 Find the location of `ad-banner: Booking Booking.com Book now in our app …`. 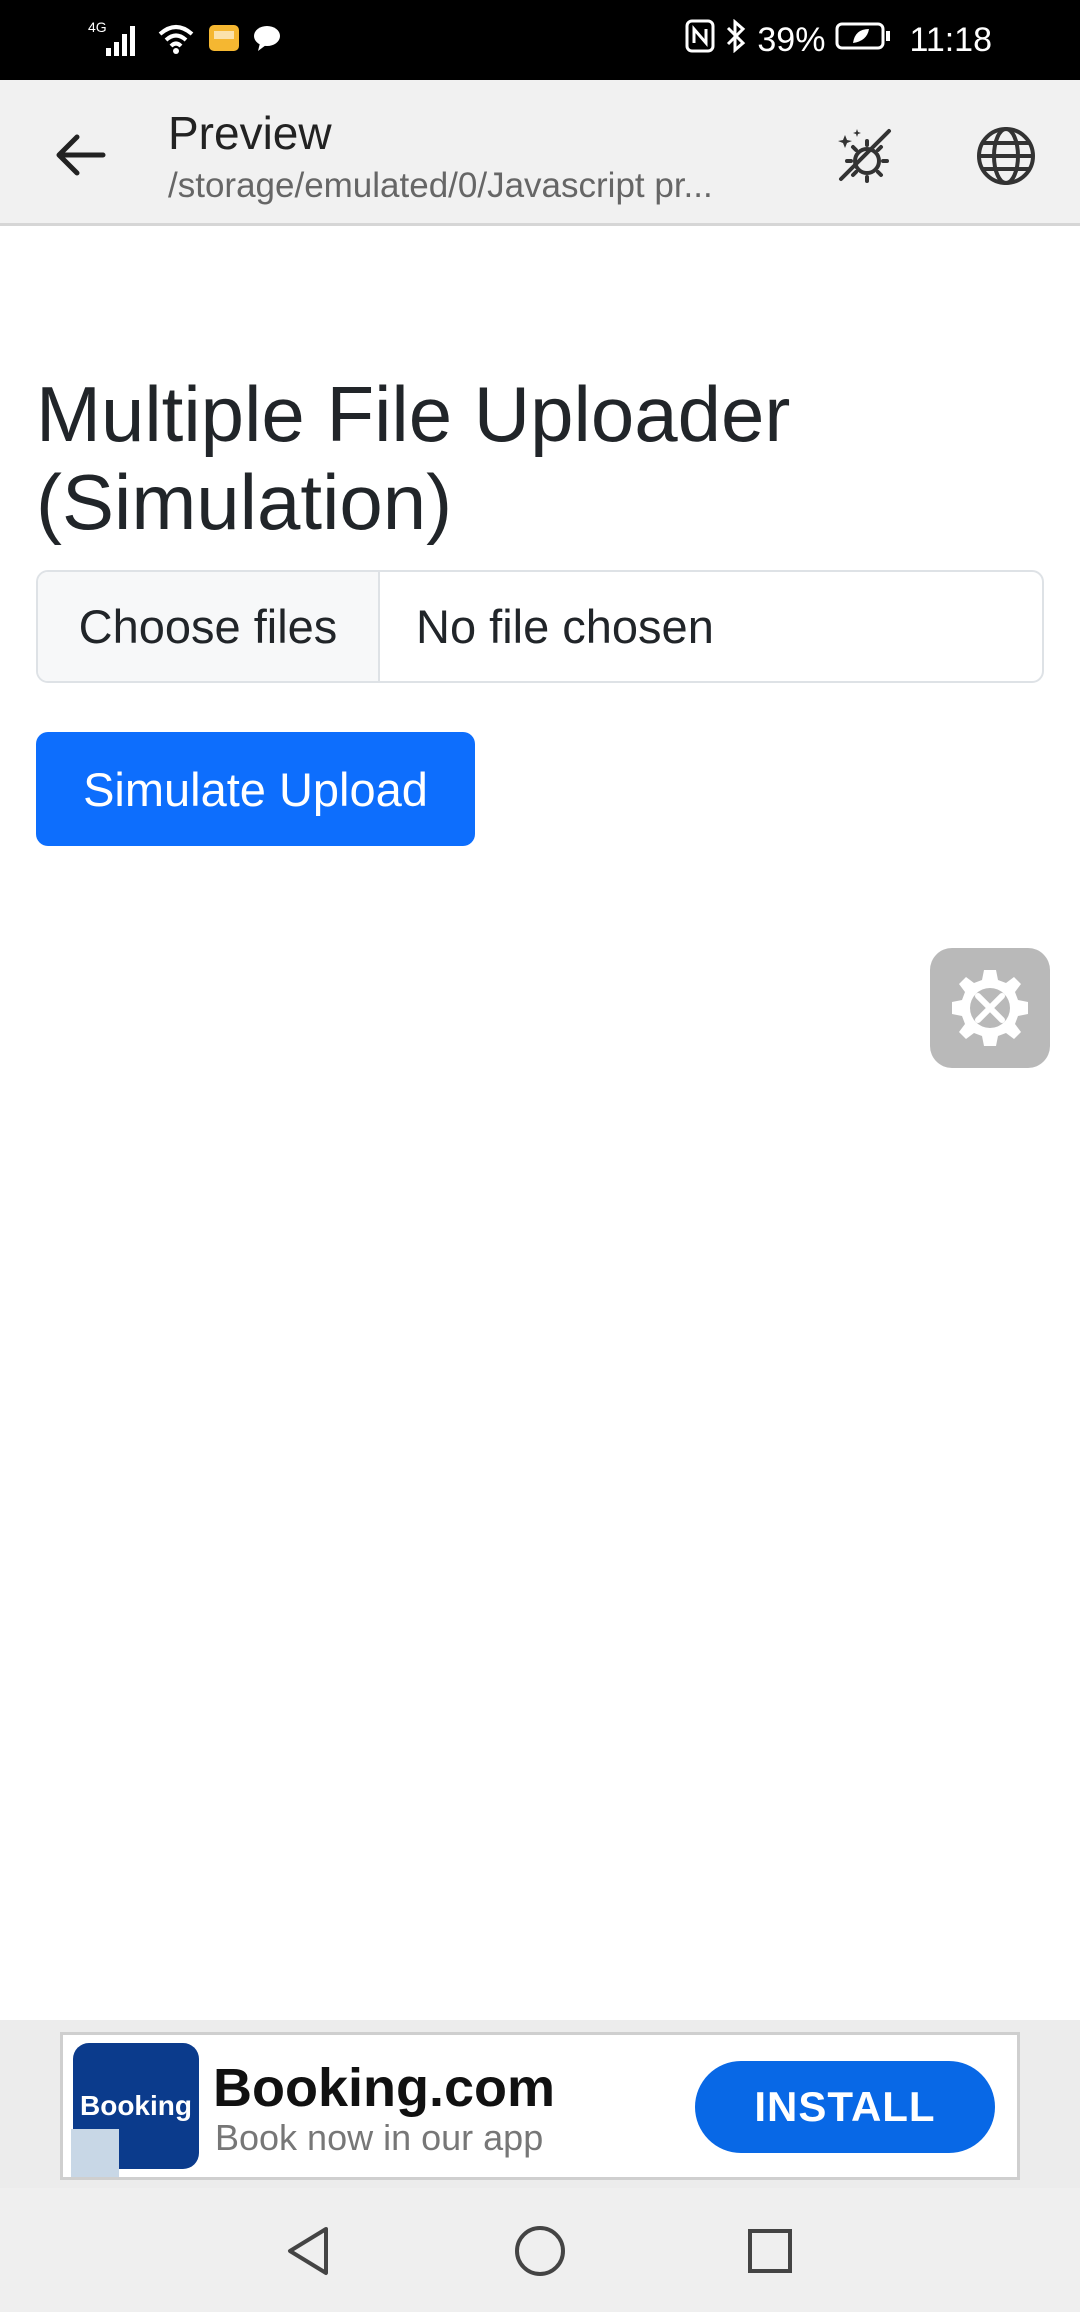

ad-banner: Booking Booking.com Book now in our app … is located at coordinates (540, 2104).